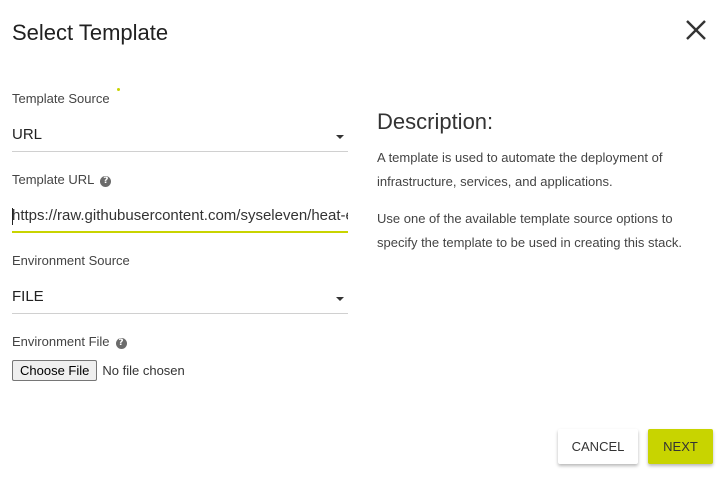 The image size is (727, 477). I want to click on environment-file-label: Environment File?, so click(69, 341).